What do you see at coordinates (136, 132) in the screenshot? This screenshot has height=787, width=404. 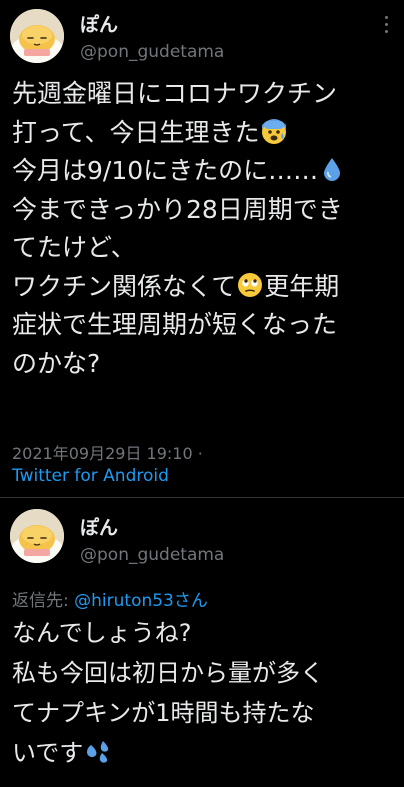 I see `tweet-line-text: 打って、今日生理きた` at bounding box center [136, 132].